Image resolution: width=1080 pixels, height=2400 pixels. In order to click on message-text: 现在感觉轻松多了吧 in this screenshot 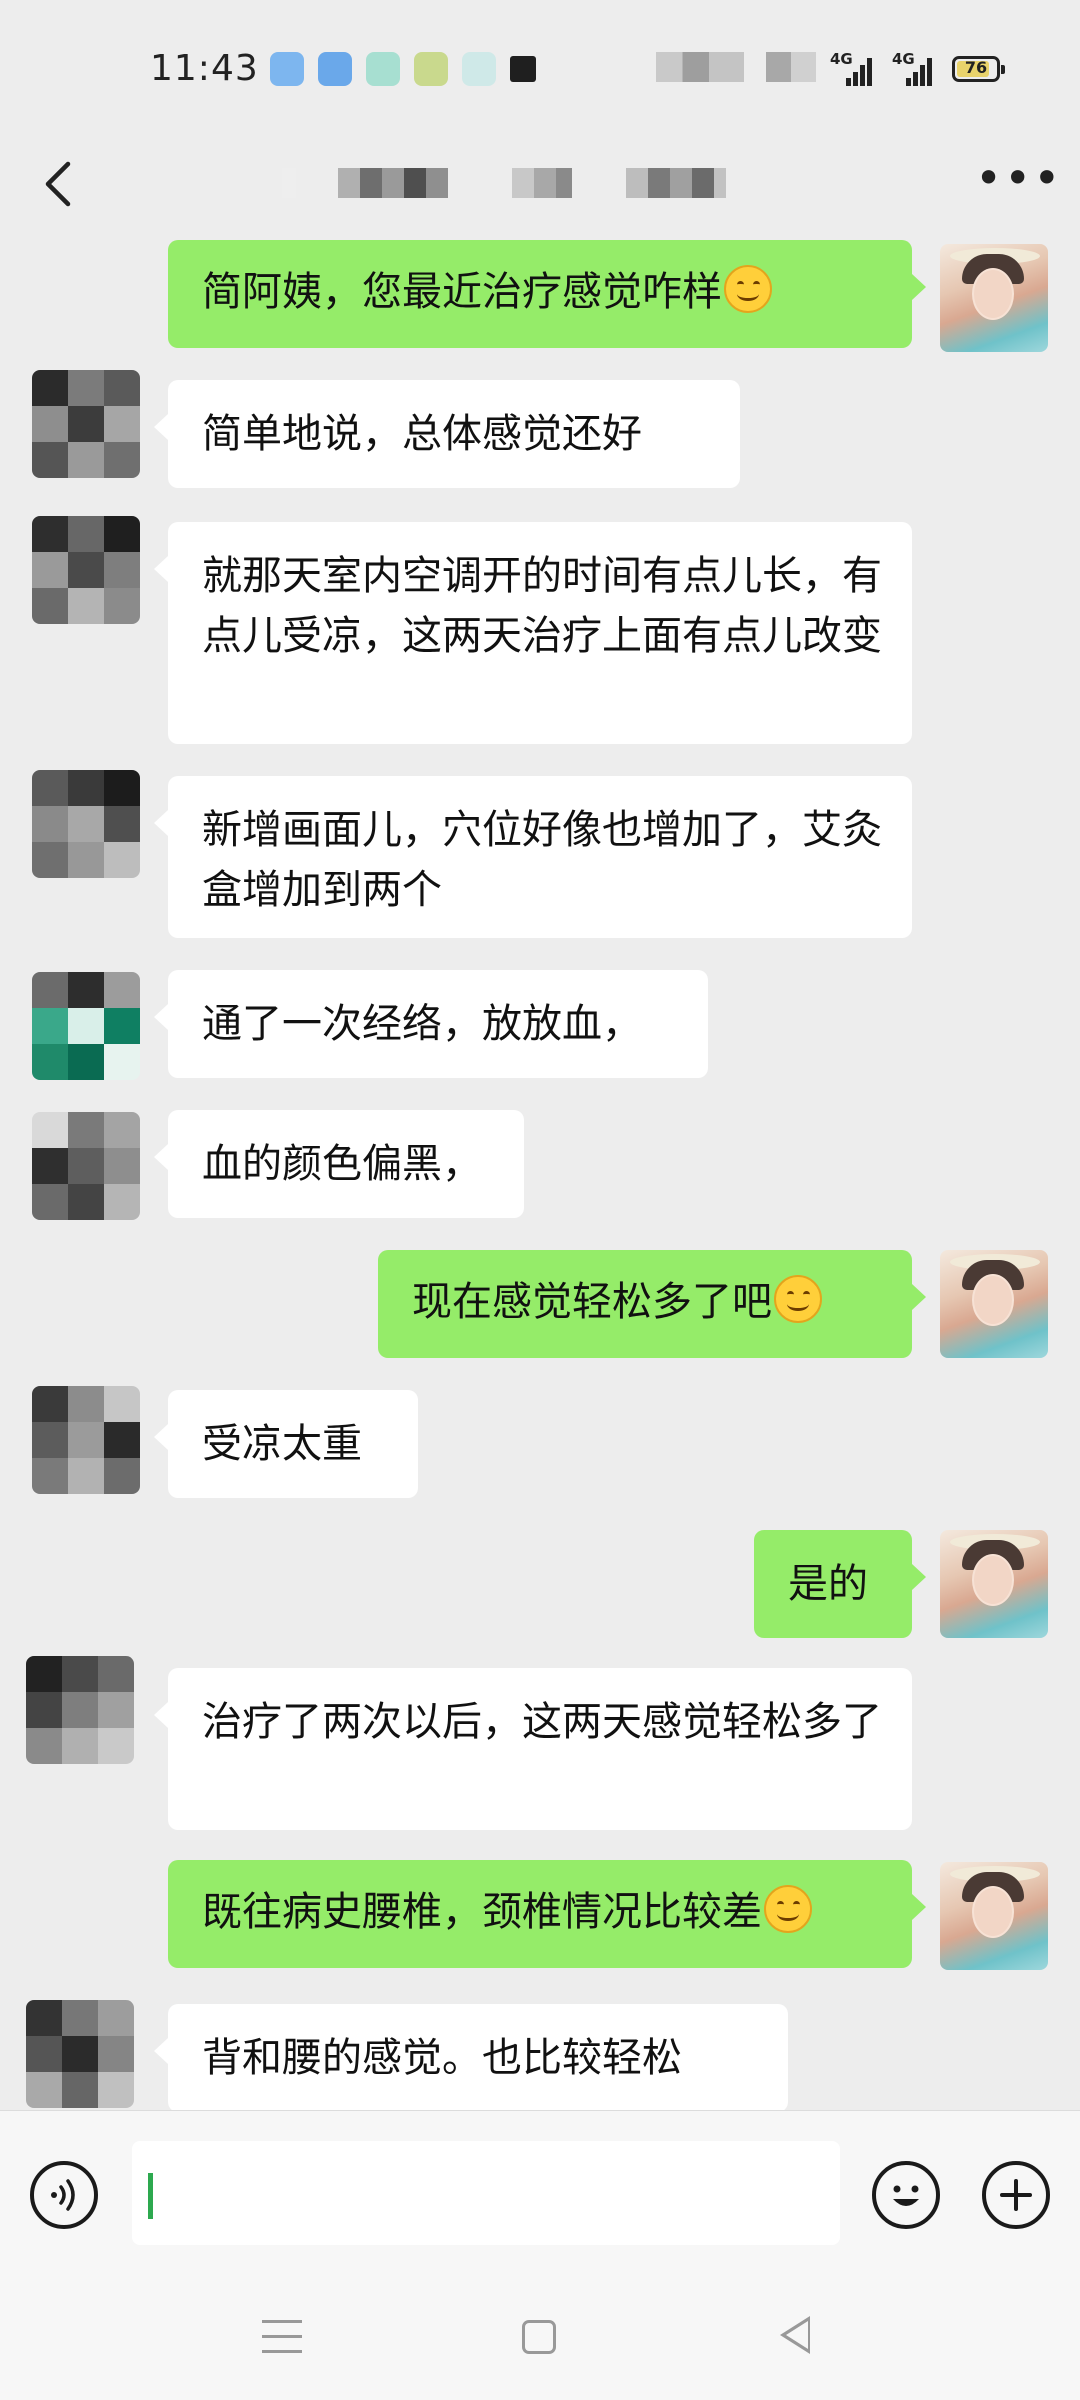, I will do `click(592, 1302)`.